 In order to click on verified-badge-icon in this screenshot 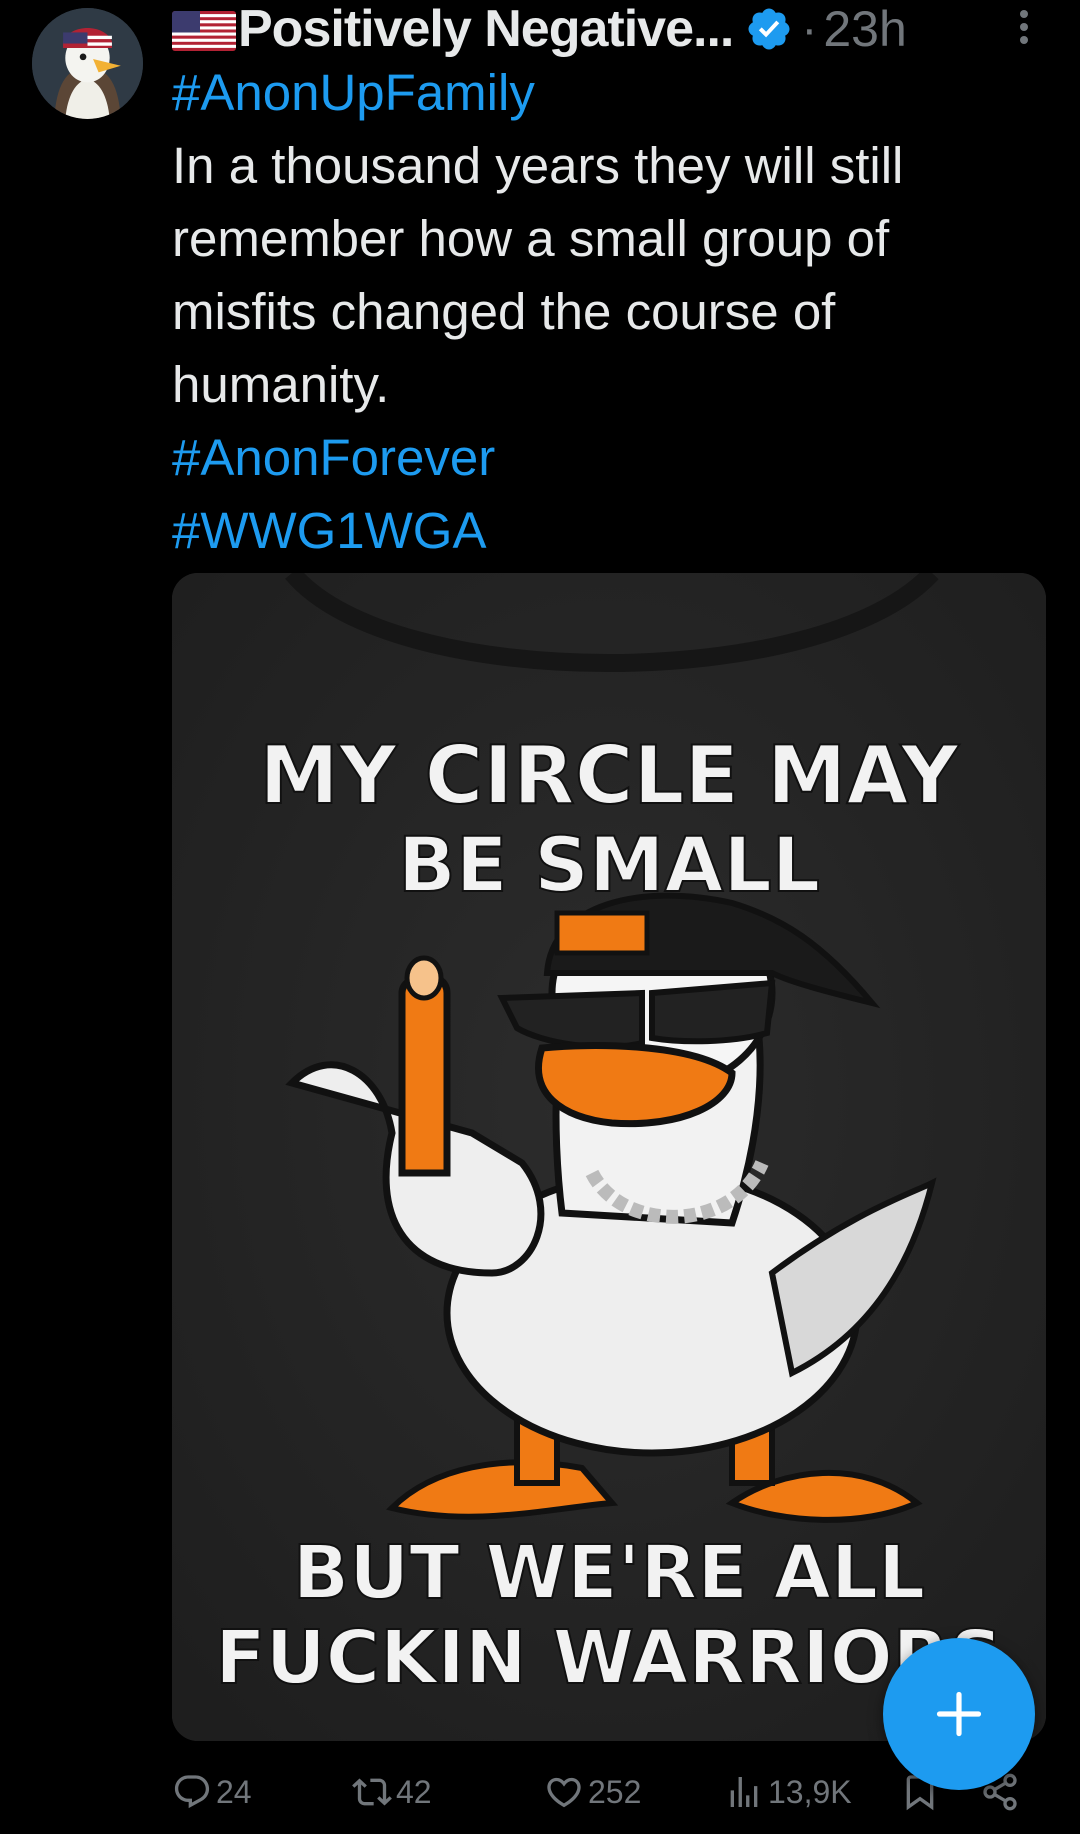, I will do `click(769, 29)`.